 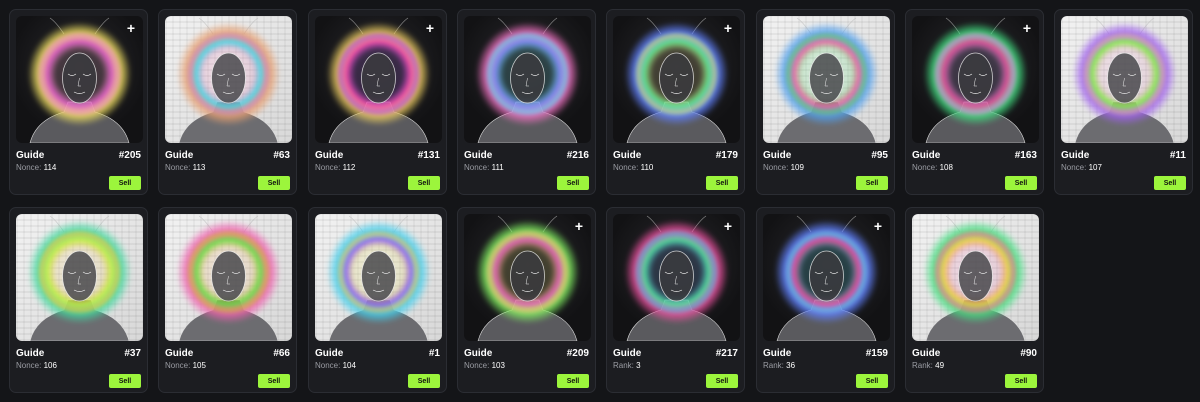 I want to click on nft-card: Guide #95 Nonce: 109 Sell, so click(x=825, y=102).